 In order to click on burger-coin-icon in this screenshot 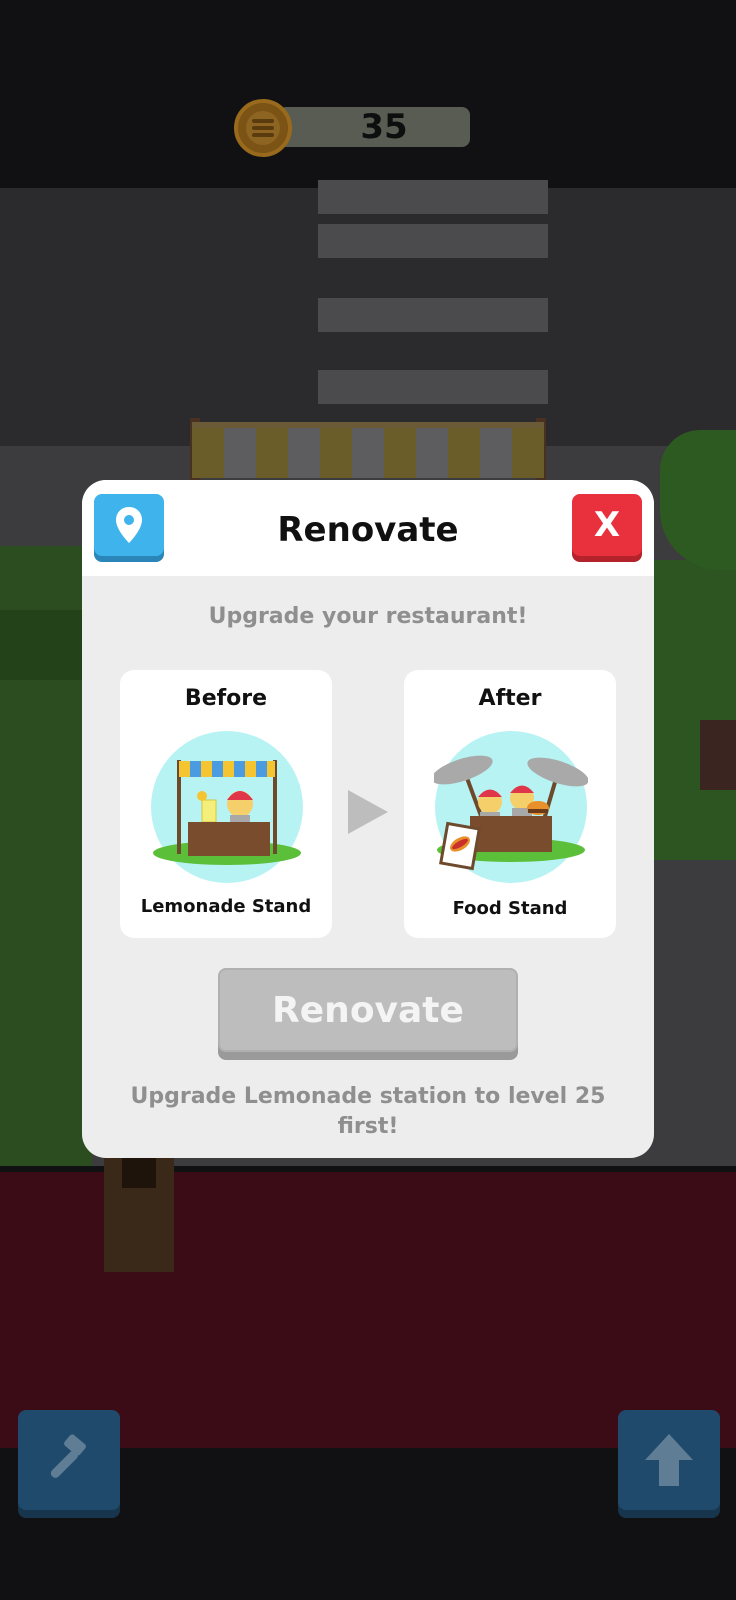, I will do `click(263, 128)`.